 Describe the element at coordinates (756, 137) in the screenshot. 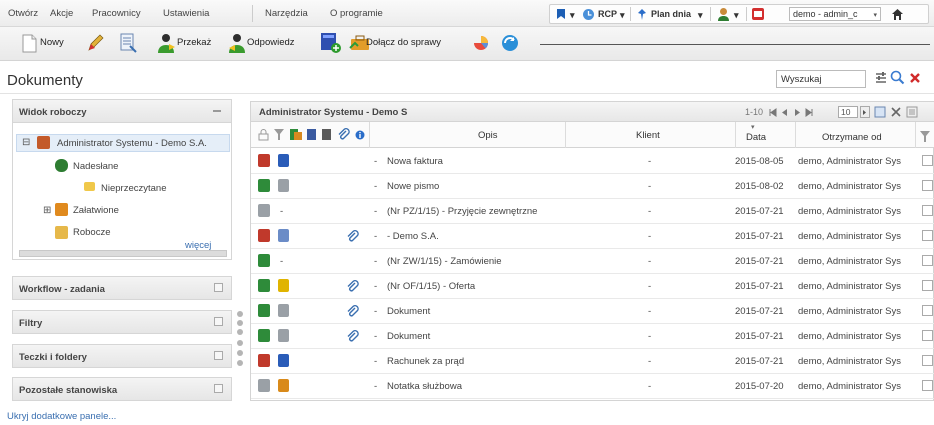

I see `column-header-data: Data` at that location.